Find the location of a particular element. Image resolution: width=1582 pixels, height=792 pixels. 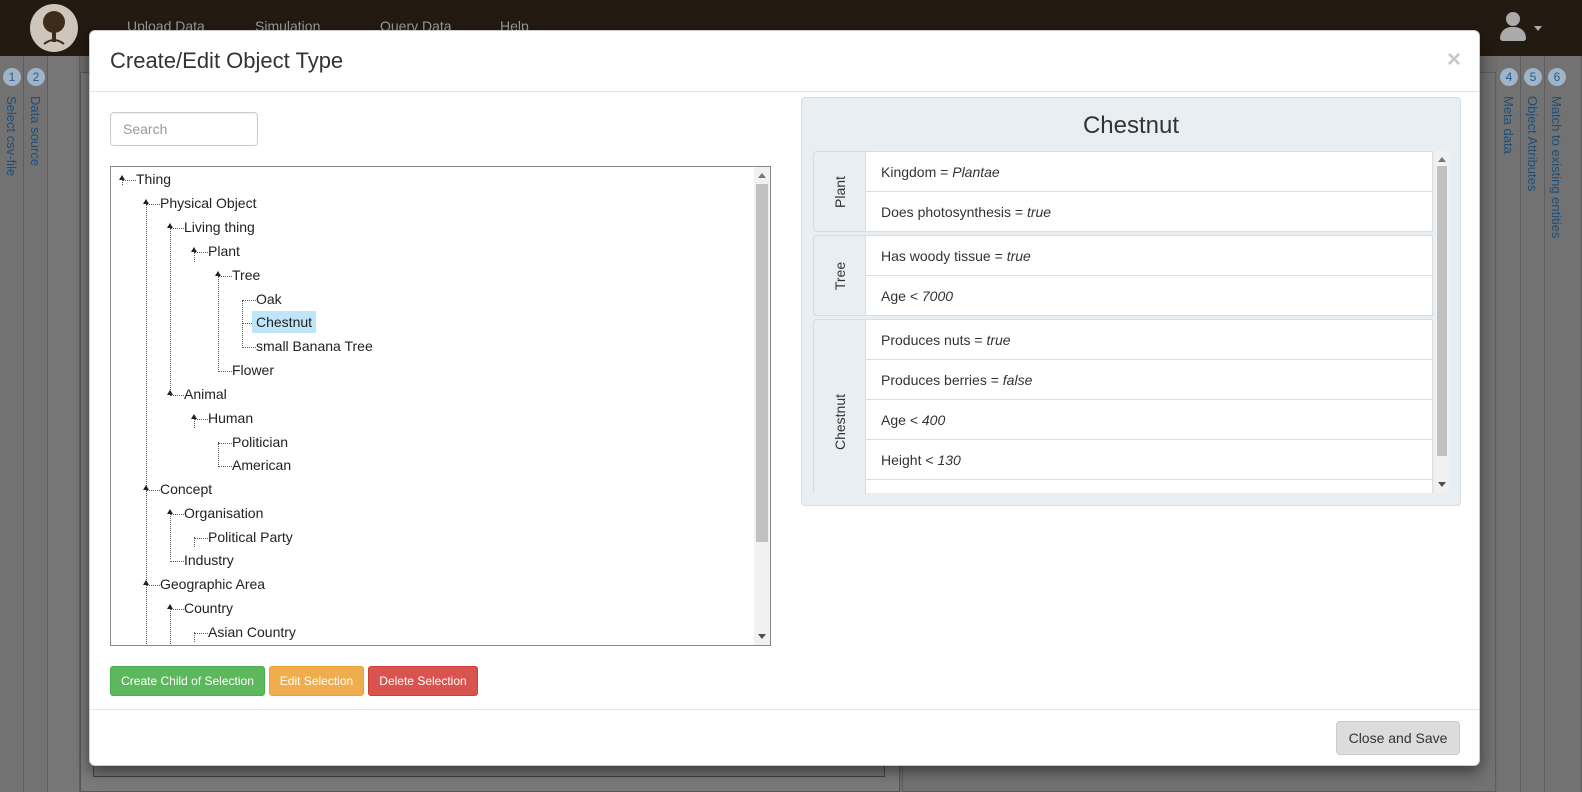

step-number: 2 is located at coordinates (36, 77).